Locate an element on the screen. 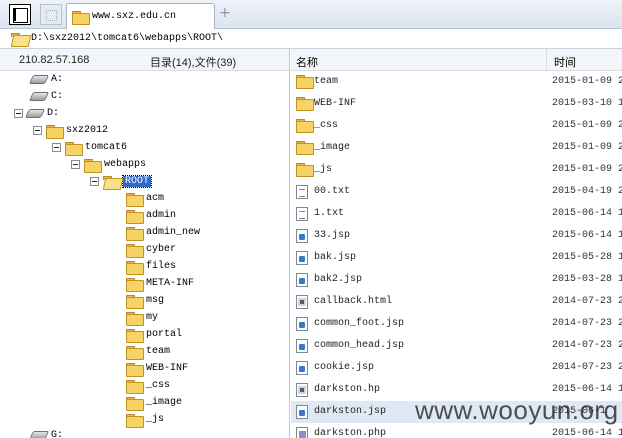  tree-folder-item: META-INF is located at coordinates (160, 283).